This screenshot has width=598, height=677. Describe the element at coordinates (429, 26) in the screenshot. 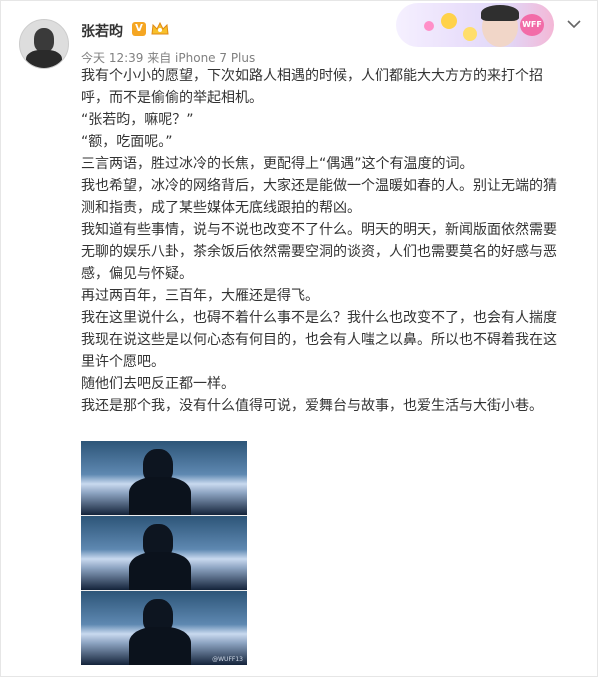

I see `bubble-pink` at that location.